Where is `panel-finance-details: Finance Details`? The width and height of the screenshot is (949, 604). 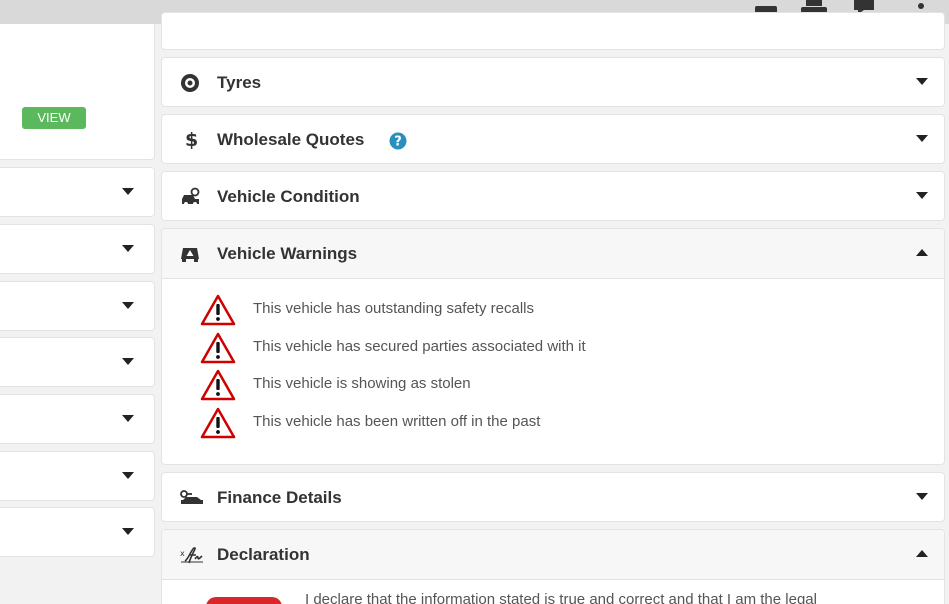 panel-finance-details: Finance Details is located at coordinates (553, 497).